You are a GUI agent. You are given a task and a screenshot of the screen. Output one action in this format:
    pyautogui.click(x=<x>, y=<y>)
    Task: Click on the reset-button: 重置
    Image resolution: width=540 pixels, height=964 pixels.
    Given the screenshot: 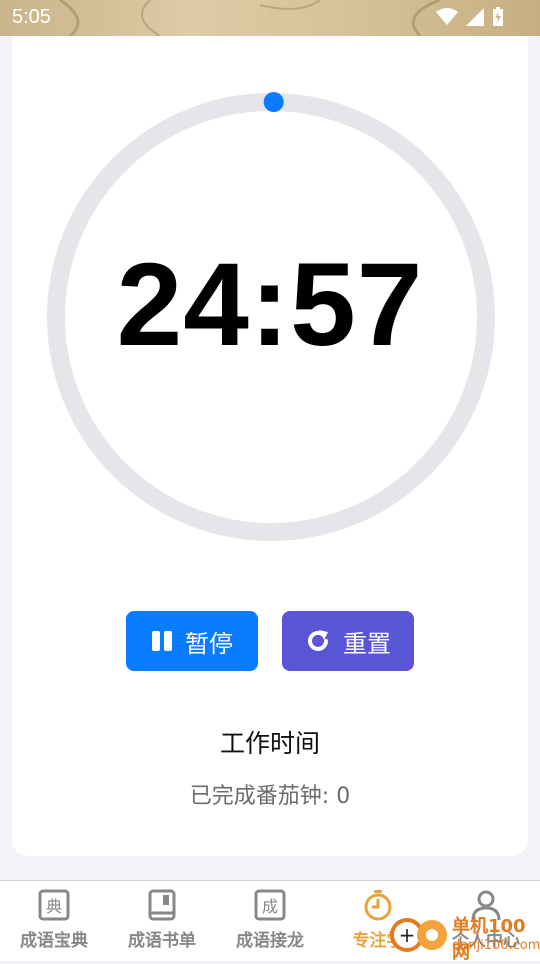 What is the action you would take?
    pyautogui.click(x=348, y=641)
    